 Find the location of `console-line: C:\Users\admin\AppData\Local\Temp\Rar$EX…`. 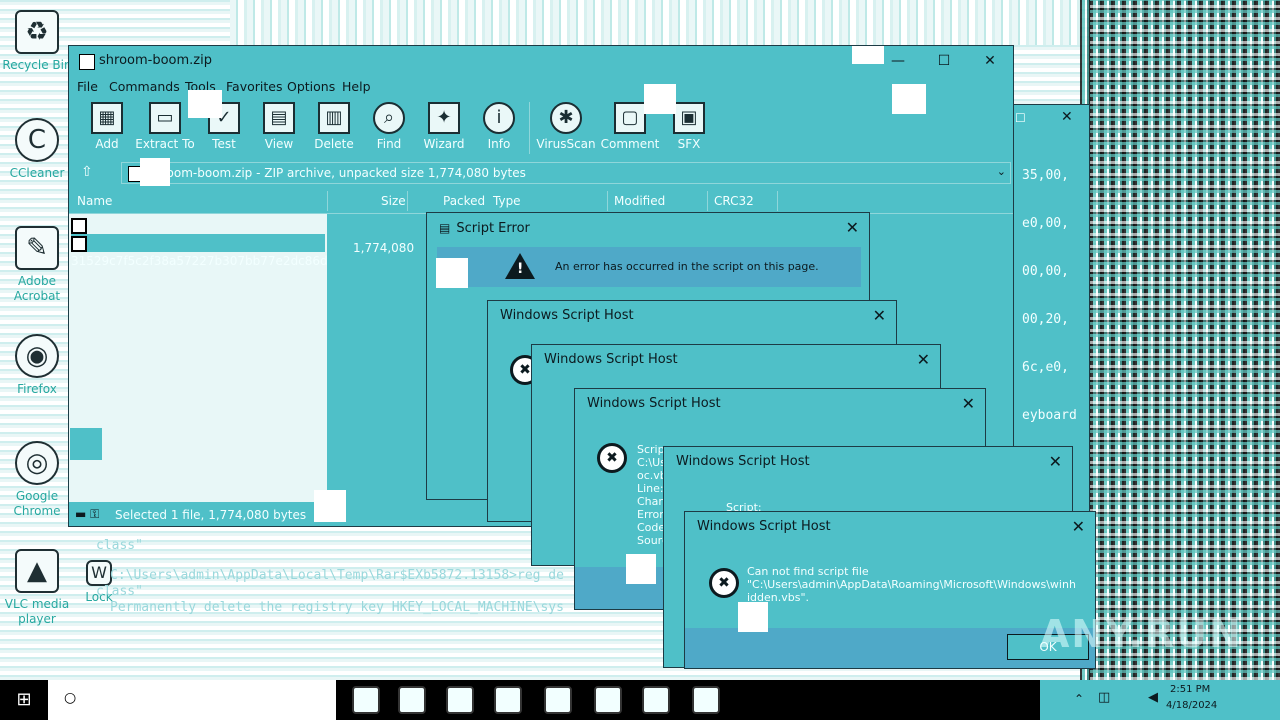

console-line: C:\Users\admin\AppData\Local\Temp\Rar$EX… is located at coordinates (337, 575).